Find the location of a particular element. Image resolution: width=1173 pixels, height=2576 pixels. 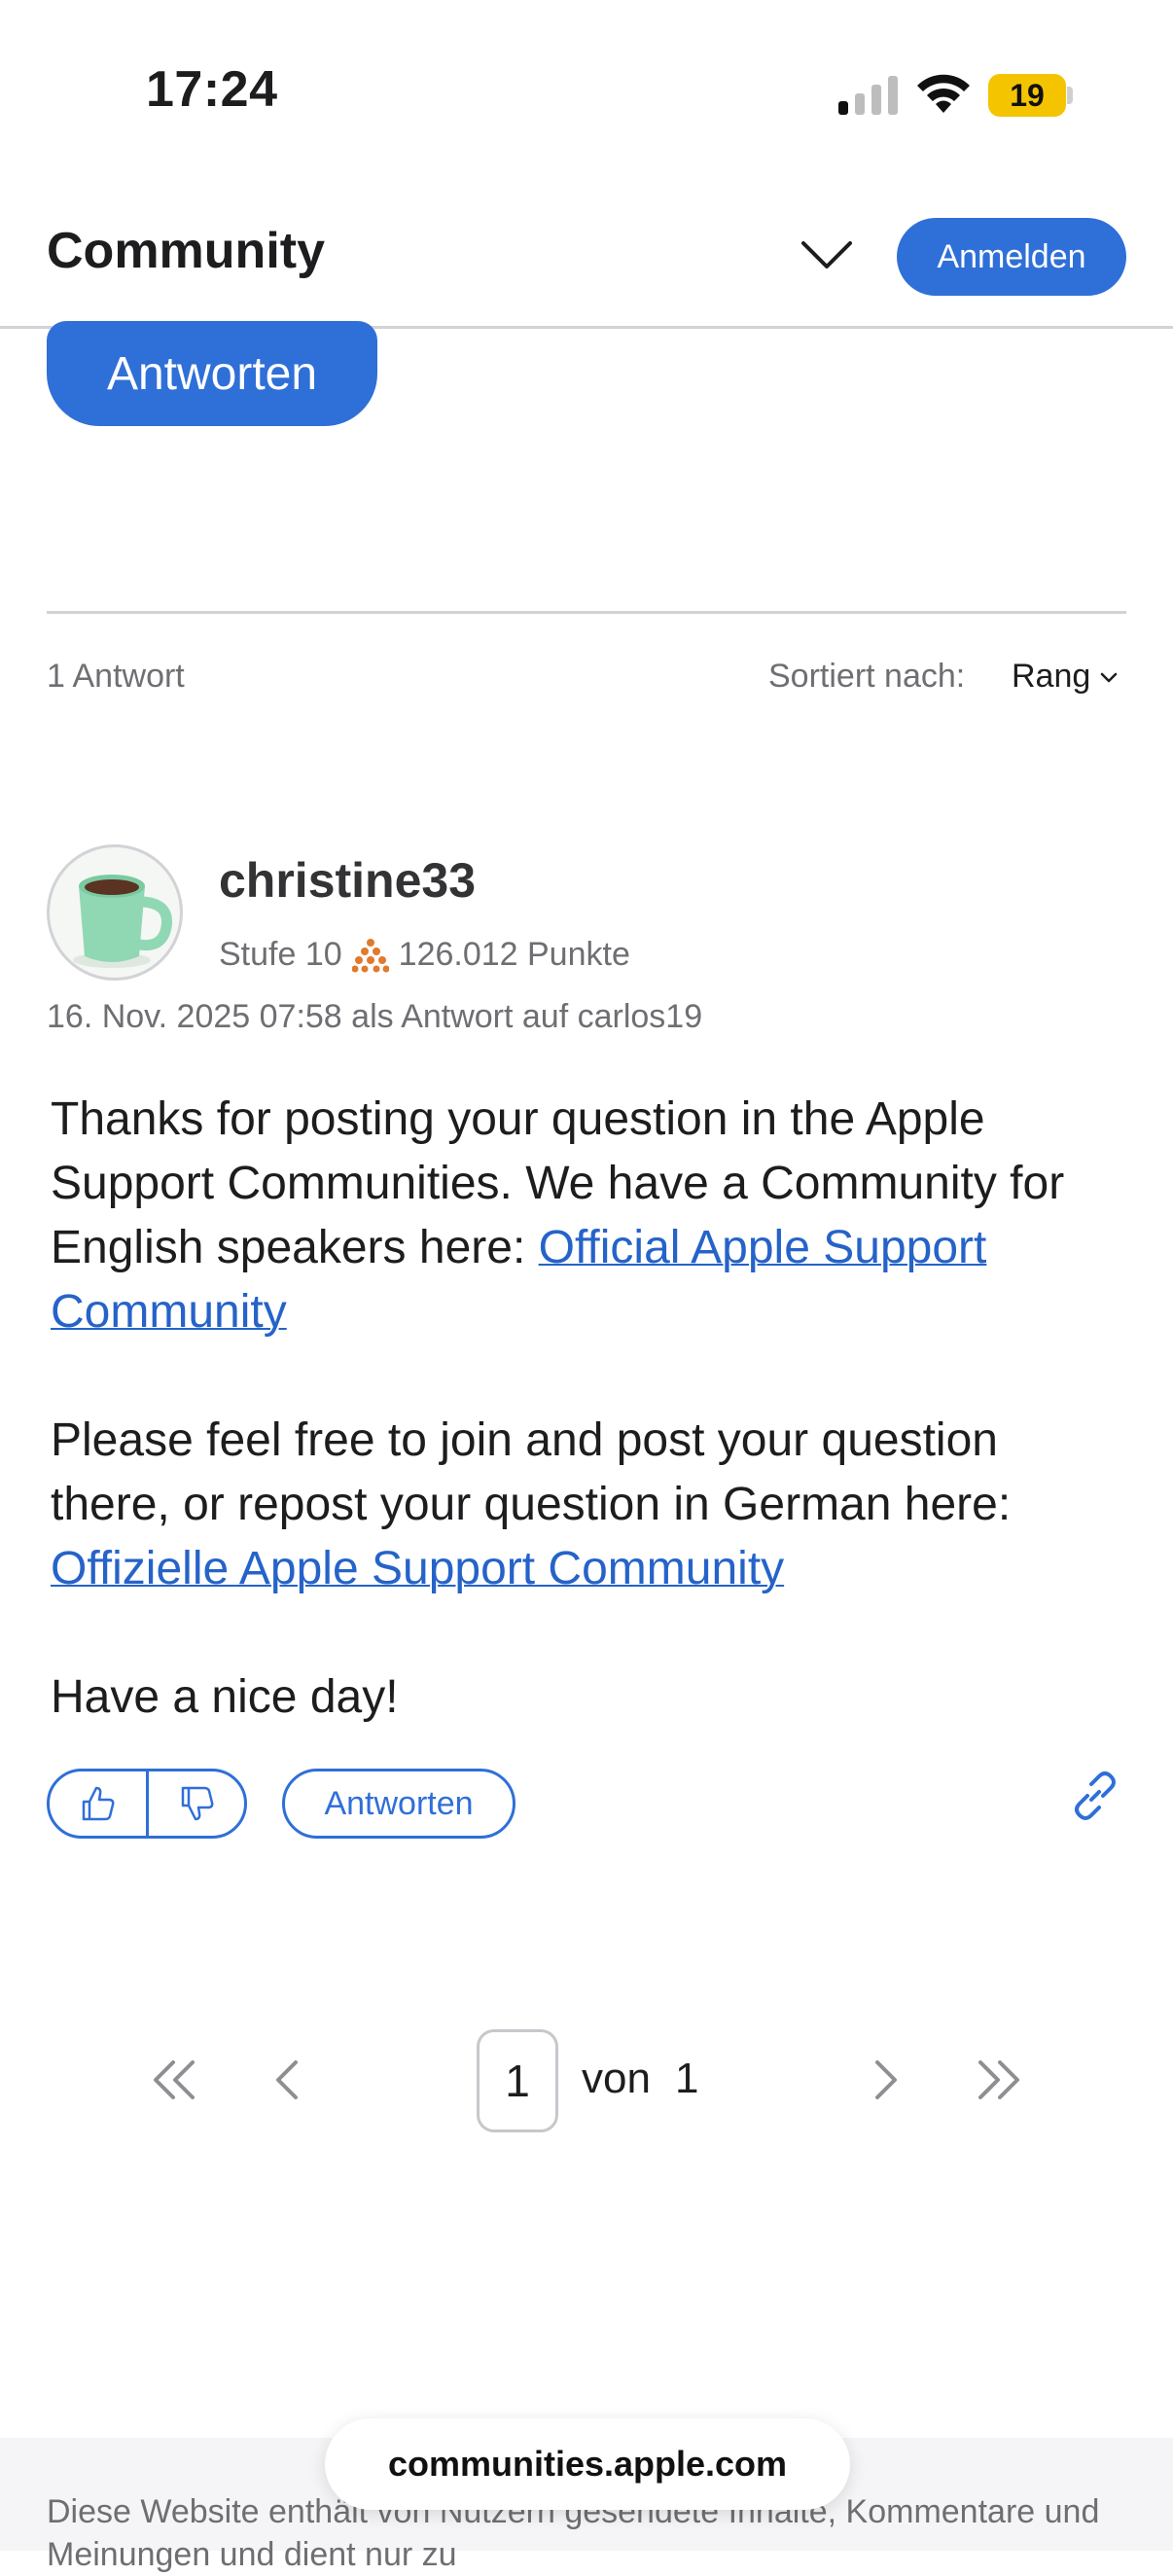

author-level: Stufe 10 126.012 Punkte is located at coordinates (424, 955).